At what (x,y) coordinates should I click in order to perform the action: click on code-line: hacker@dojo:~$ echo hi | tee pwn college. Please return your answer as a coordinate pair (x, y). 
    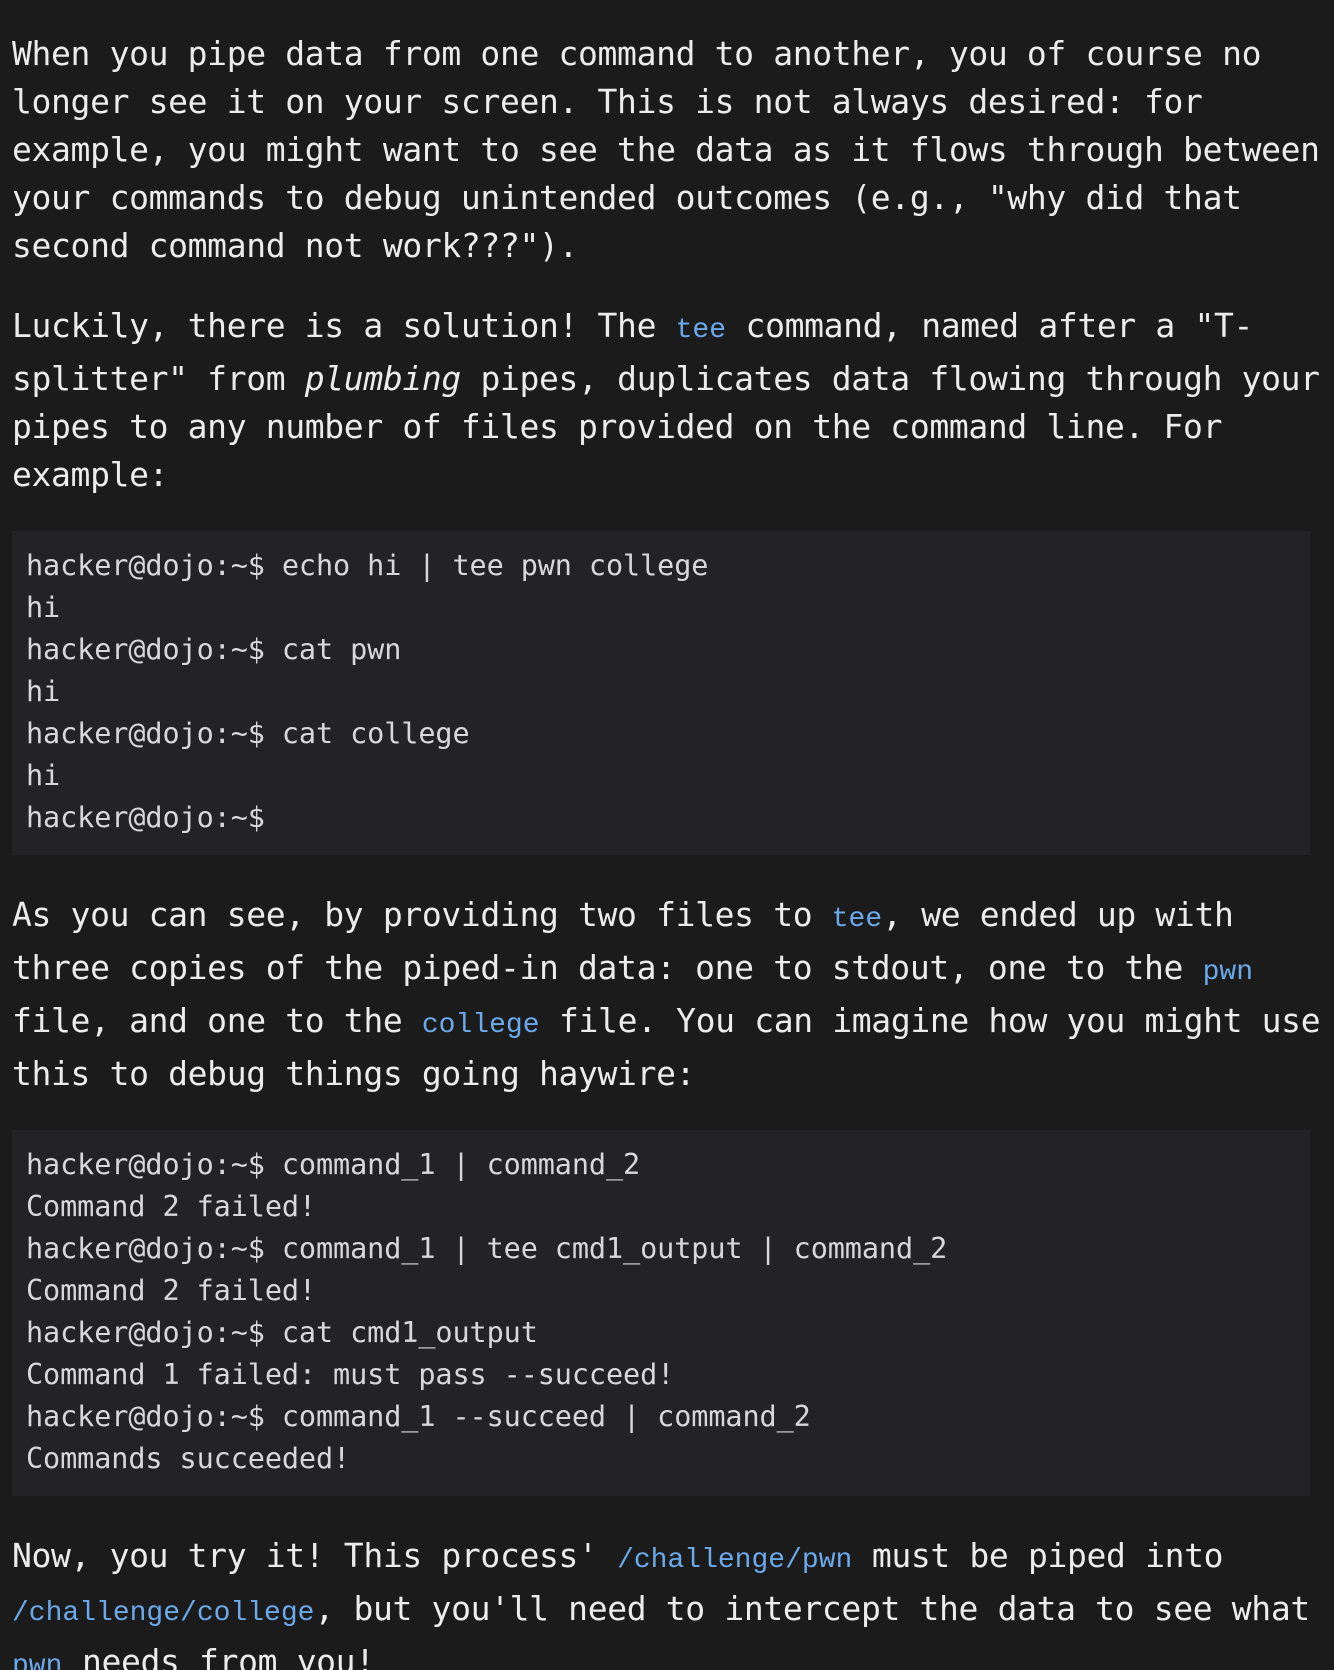
    Looking at the image, I should click on (367, 565).